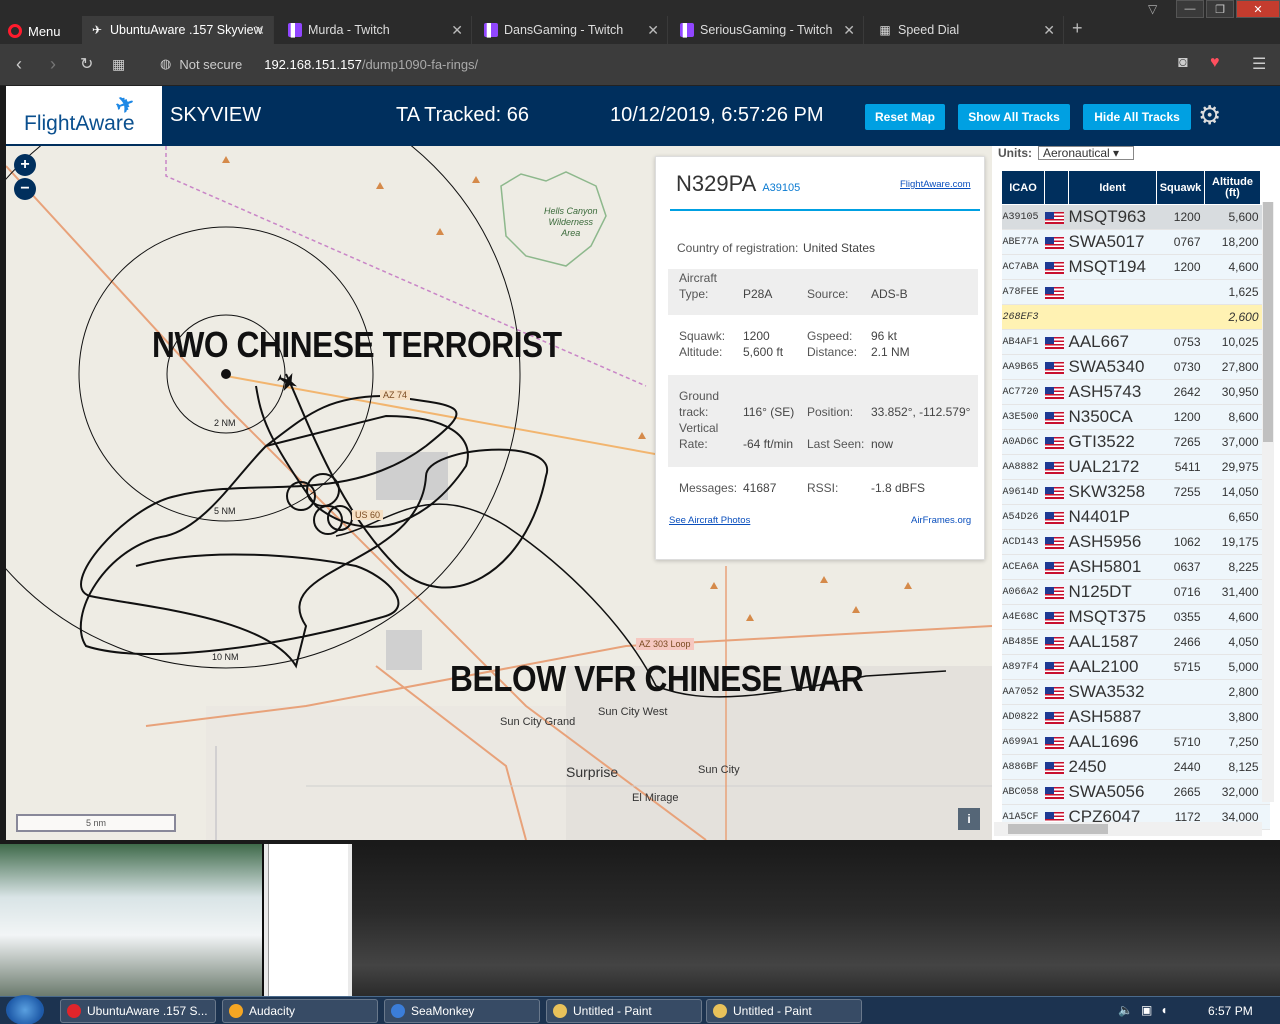  Describe the element at coordinates (1136, 617) in the screenshot. I see `table-row: A4E68C MSQT375 0355 4,600` at that location.